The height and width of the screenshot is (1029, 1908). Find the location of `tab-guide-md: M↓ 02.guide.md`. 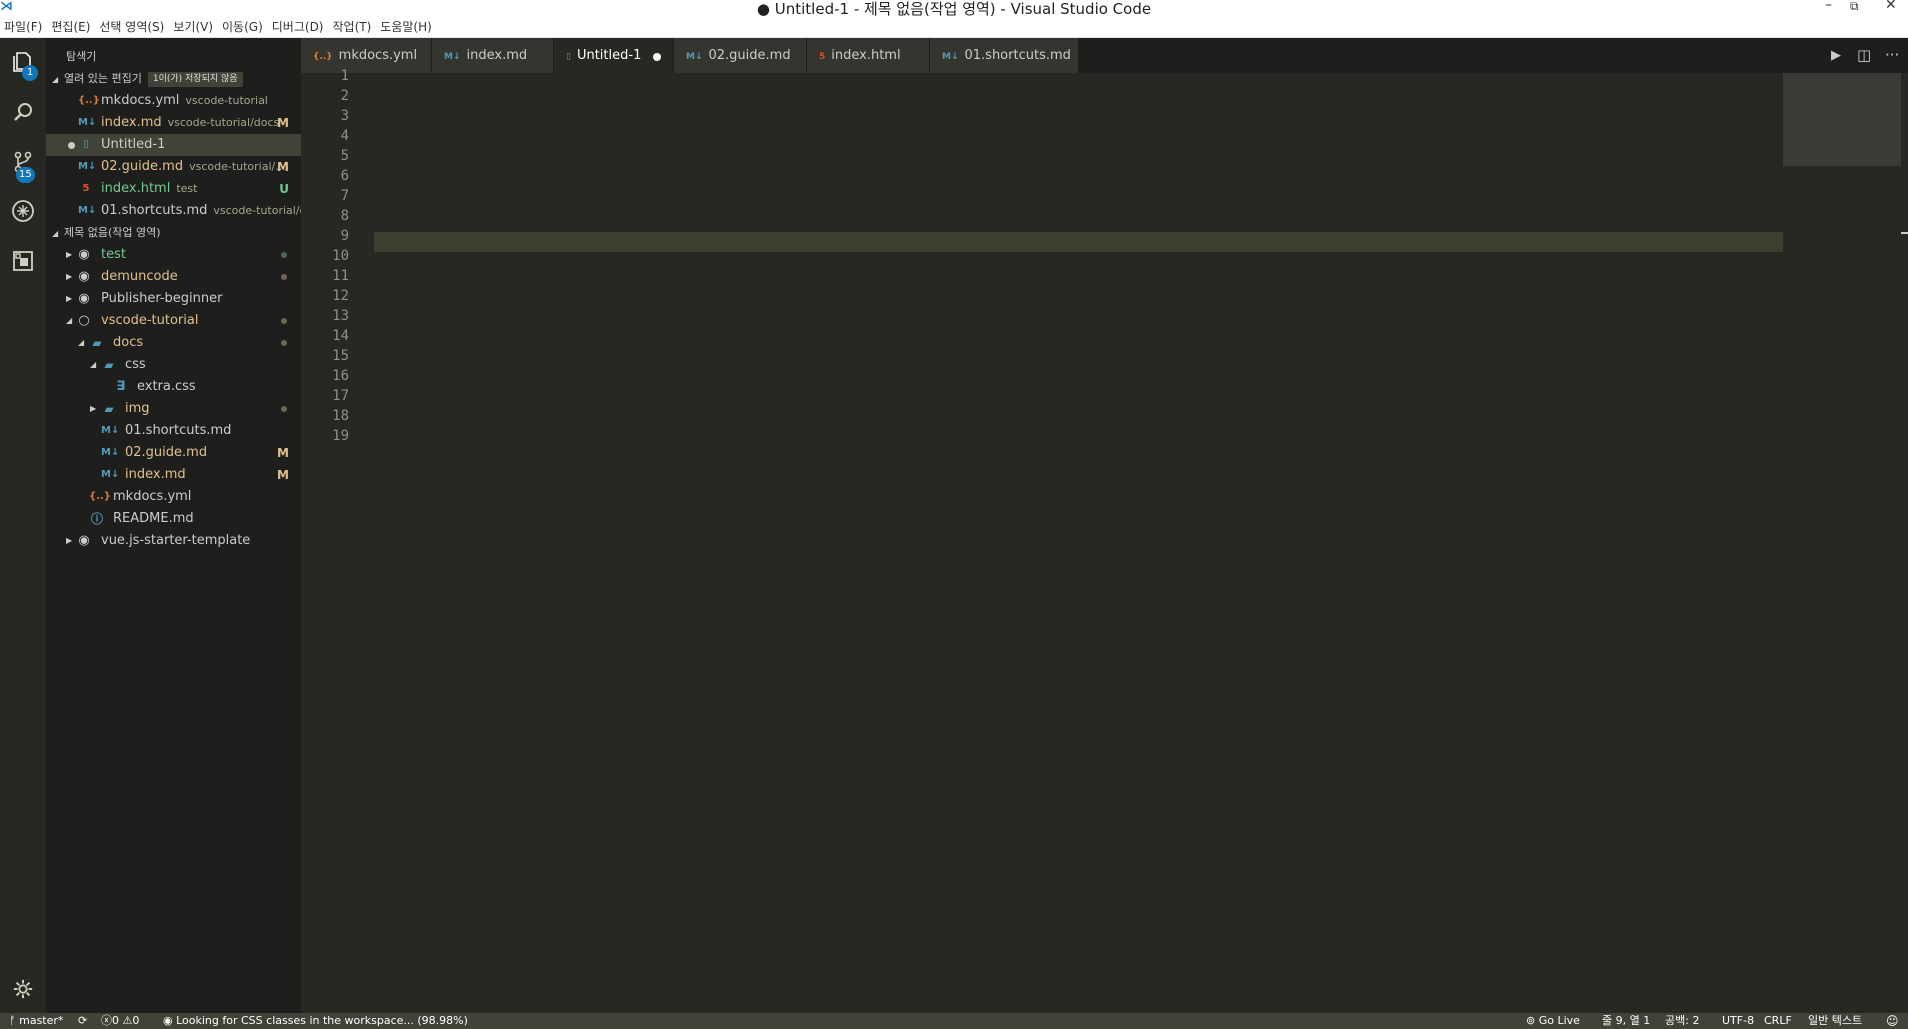

tab-guide-md: M↓ 02.guide.md is located at coordinates (740, 55).